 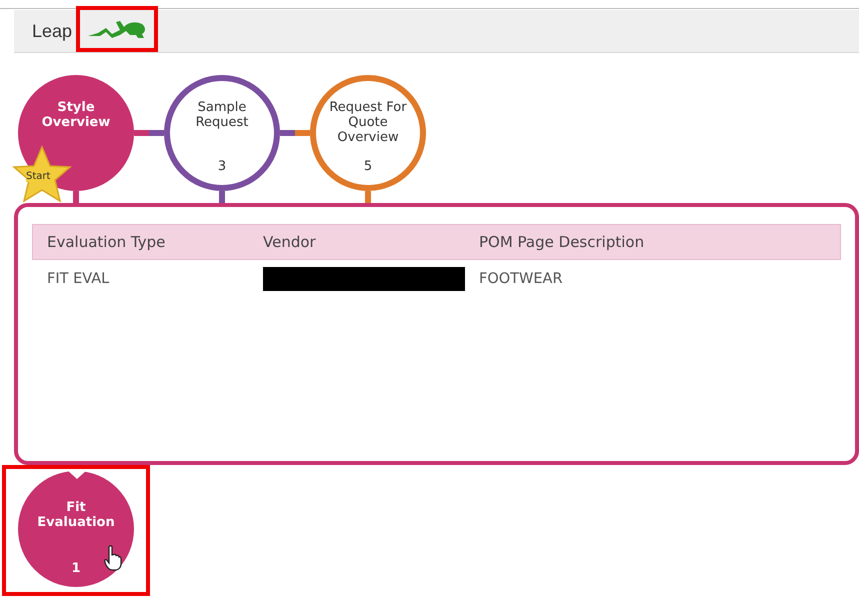 What do you see at coordinates (521, 279) in the screenshot?
I see `table-cell: FOOTWEAR` at bounding box center [521, 279].